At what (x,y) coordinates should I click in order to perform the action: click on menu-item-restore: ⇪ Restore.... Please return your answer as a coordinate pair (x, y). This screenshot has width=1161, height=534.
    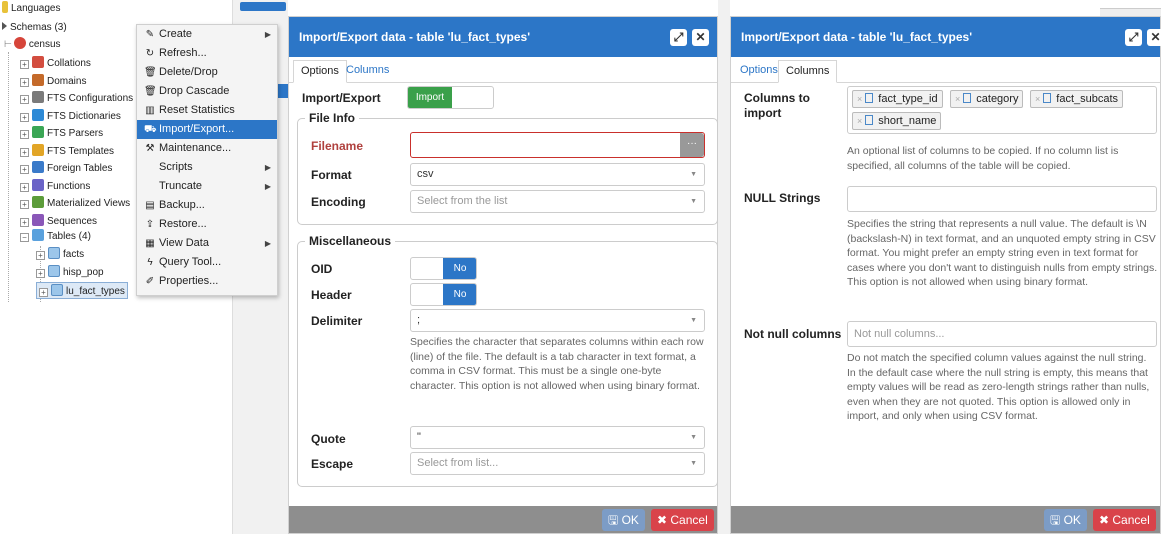
    Looking at the image, I should click on (207, 224).